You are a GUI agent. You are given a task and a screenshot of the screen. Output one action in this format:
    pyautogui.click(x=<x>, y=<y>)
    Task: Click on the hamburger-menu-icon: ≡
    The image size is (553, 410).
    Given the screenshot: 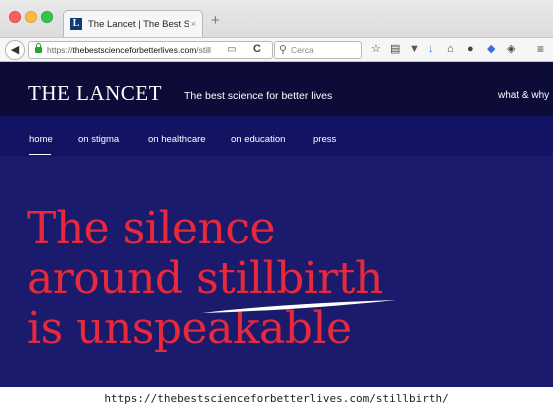 What is the action you would take?
    pyautogui.click(x=540, y=49)
    